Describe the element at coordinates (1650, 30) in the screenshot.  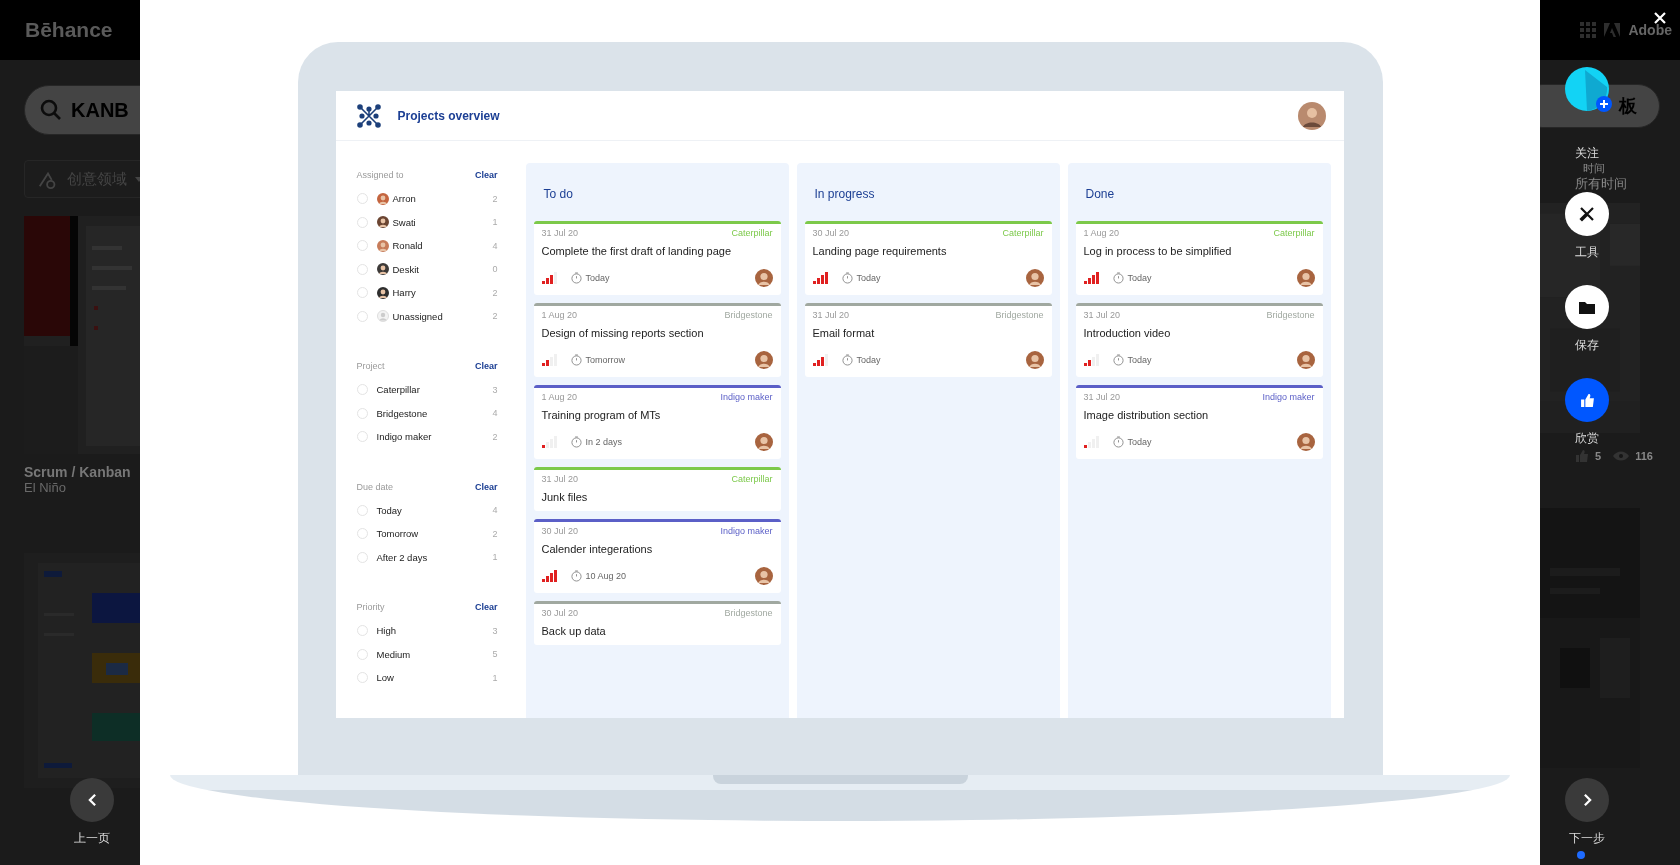
I see `adobe-link: Adobe` at that location.